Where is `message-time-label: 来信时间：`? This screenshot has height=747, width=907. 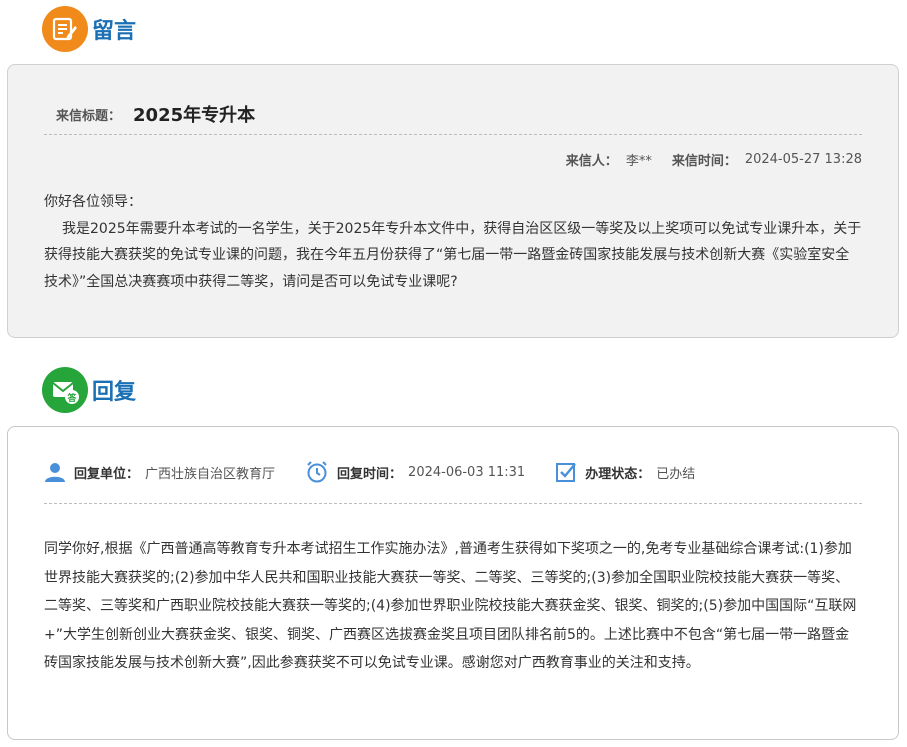
message-time-label: 来信时间： is located at coordinates (704, 161).